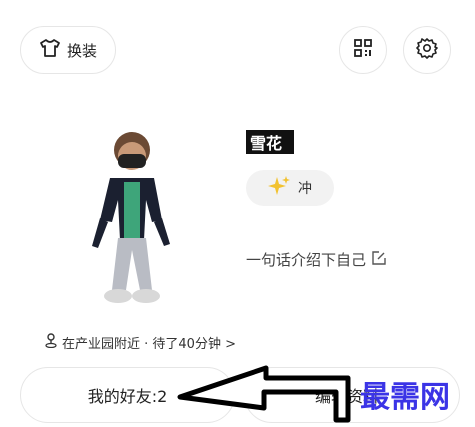 The image size is (475, 427). I want to click on bio-field: 一句话介绍下自己, so click(316, 259).